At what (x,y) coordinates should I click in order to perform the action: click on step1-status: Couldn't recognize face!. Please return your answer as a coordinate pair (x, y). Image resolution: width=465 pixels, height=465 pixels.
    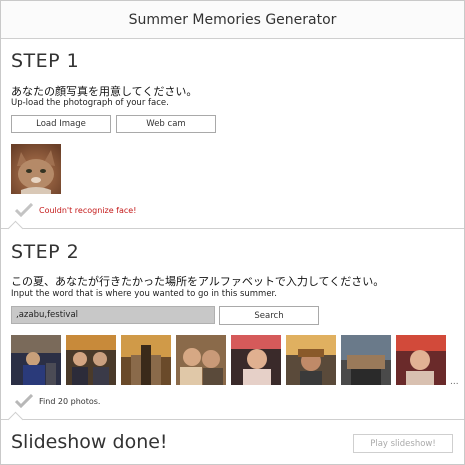
    Looking at the image, I should click on (75, 210).